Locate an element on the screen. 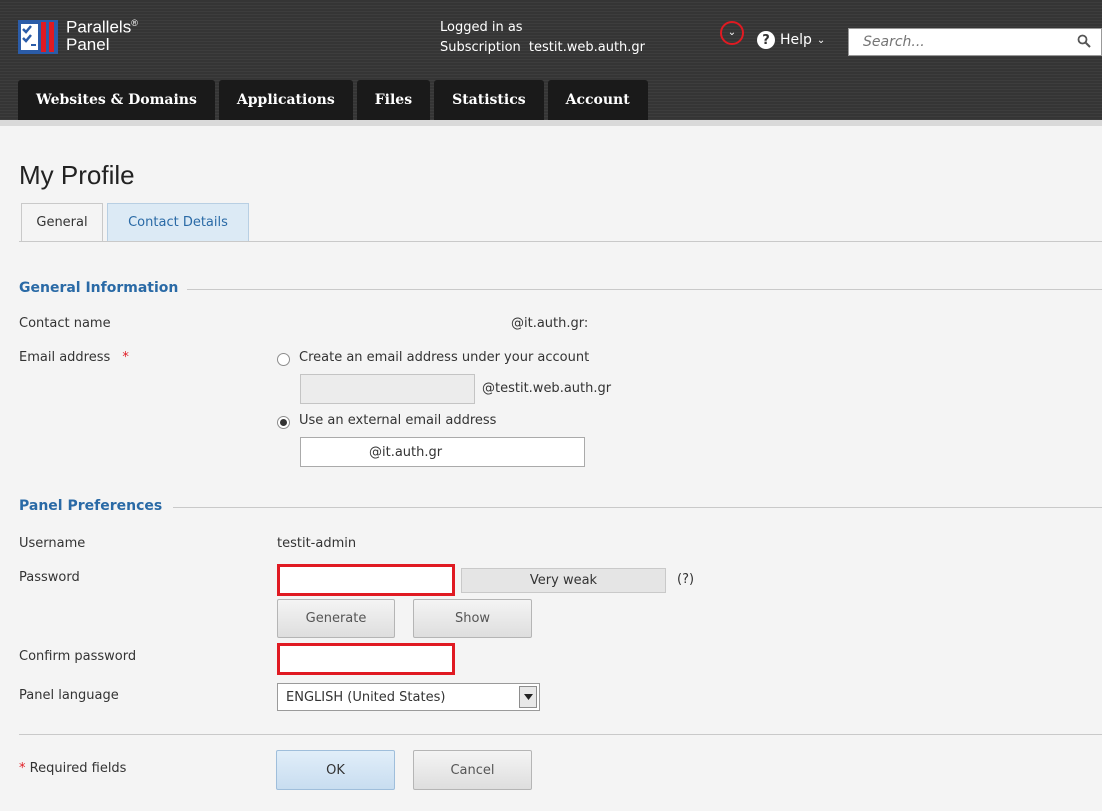 The image size is (1102, 811). section-general-information: General Information is located at coordinates (99, 288).